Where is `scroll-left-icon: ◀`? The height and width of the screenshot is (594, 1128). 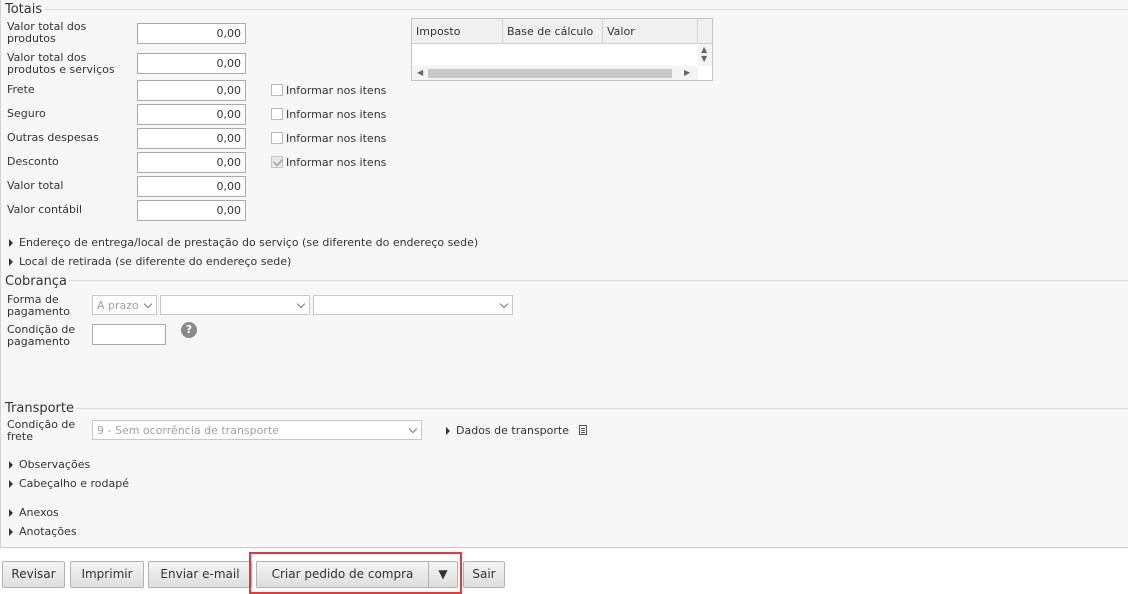 scroll-left-icon: ◀ is located at coordinates (420, 73).